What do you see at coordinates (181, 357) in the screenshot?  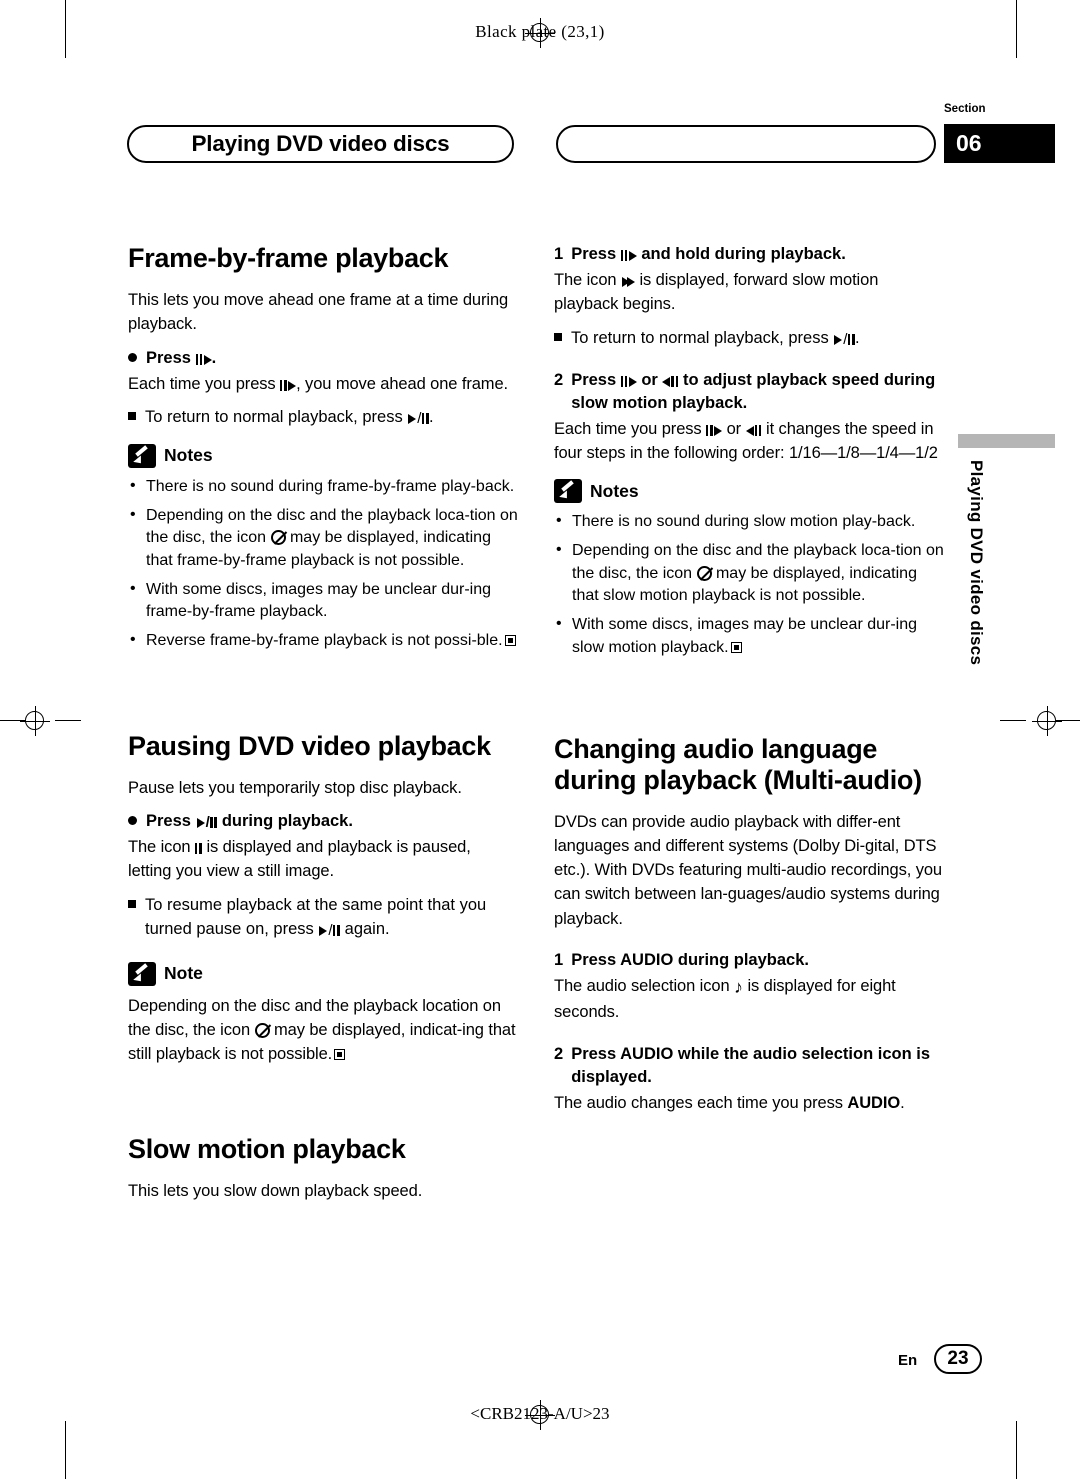 I see `frame-step-text: Press .` at bounding box center [181, 357].